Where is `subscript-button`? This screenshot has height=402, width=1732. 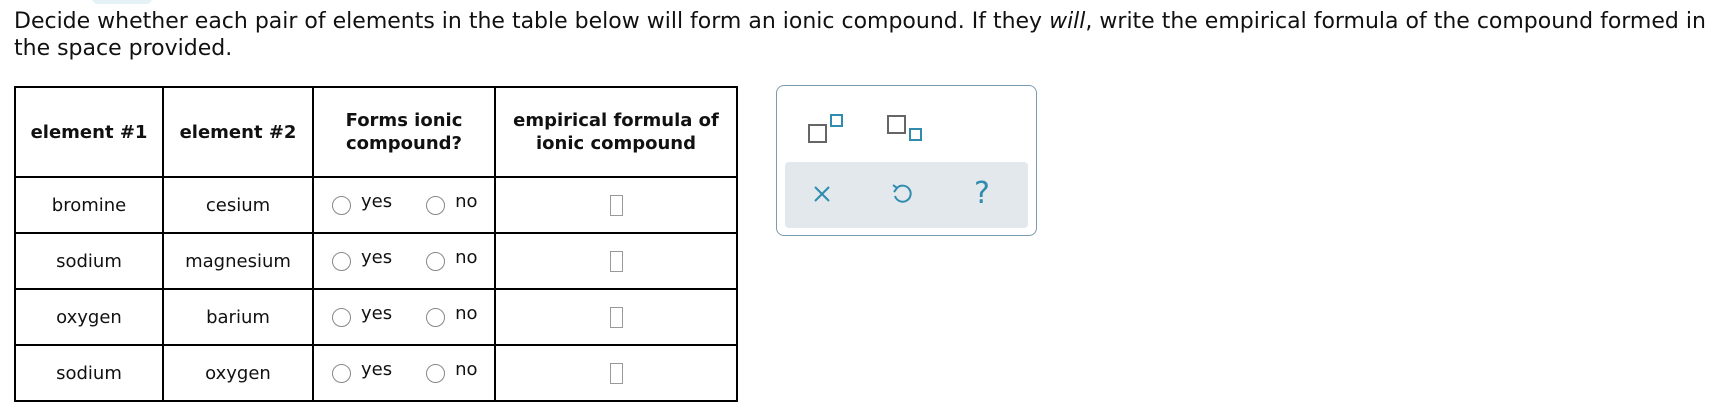
subscript-button is located at coordinates (907, 129).